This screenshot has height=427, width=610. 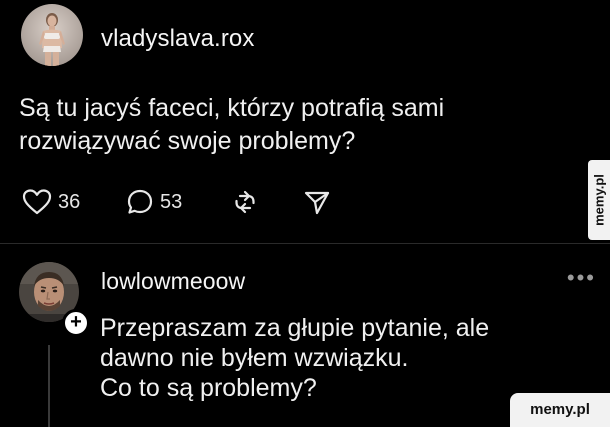 What do you see at coordinates (208, 388) in the screenshot?
I see `reply-text-line: Co to są problemy?` at bounding box center [208, 388].